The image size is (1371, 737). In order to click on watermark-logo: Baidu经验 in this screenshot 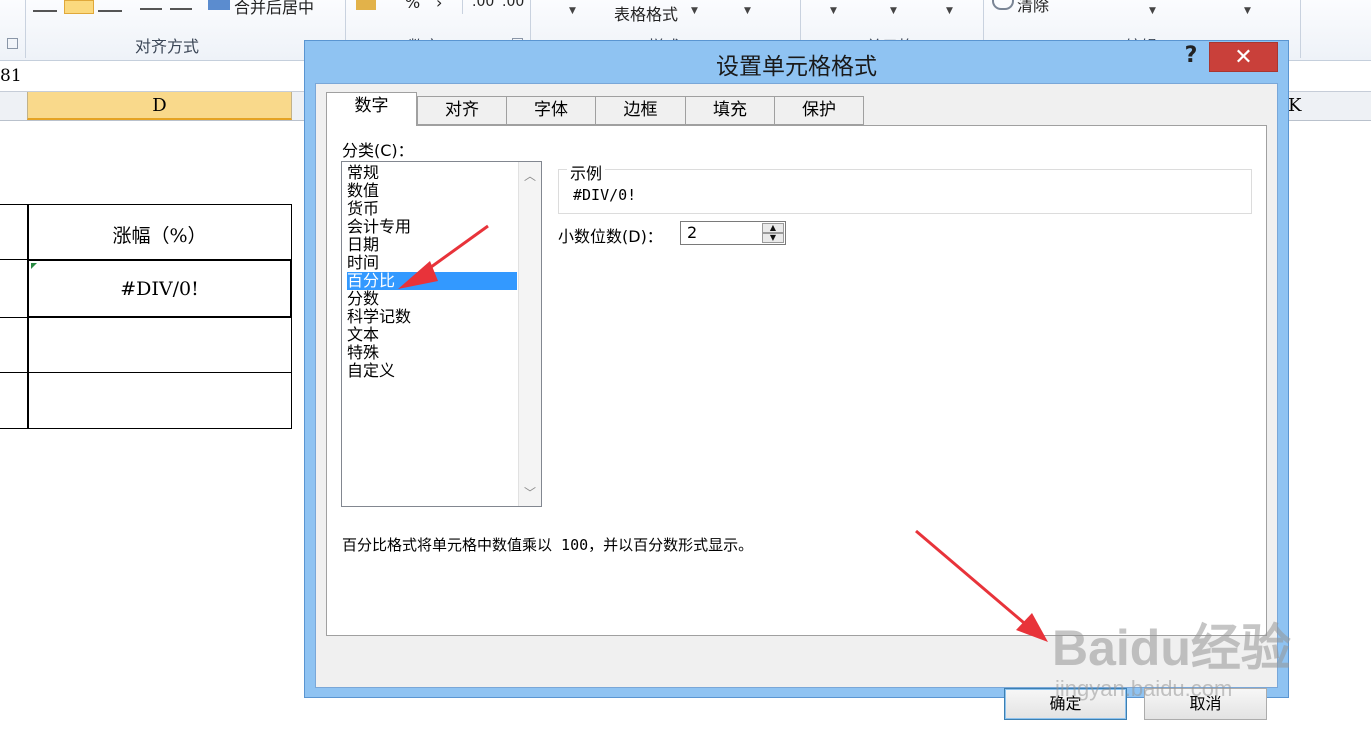, I will do `click(1171, 648)`.